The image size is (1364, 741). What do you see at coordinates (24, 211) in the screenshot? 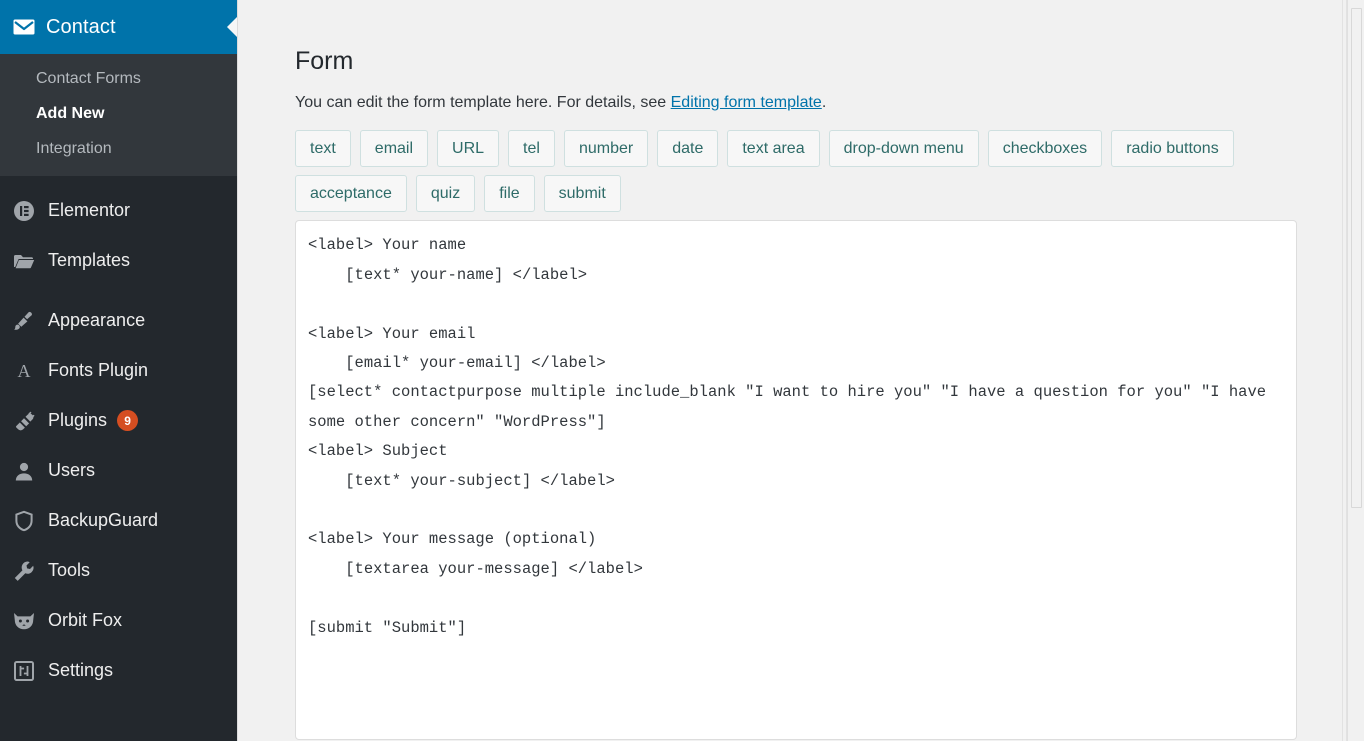
I see `elementor-icon` at bounding box center [24, 211].